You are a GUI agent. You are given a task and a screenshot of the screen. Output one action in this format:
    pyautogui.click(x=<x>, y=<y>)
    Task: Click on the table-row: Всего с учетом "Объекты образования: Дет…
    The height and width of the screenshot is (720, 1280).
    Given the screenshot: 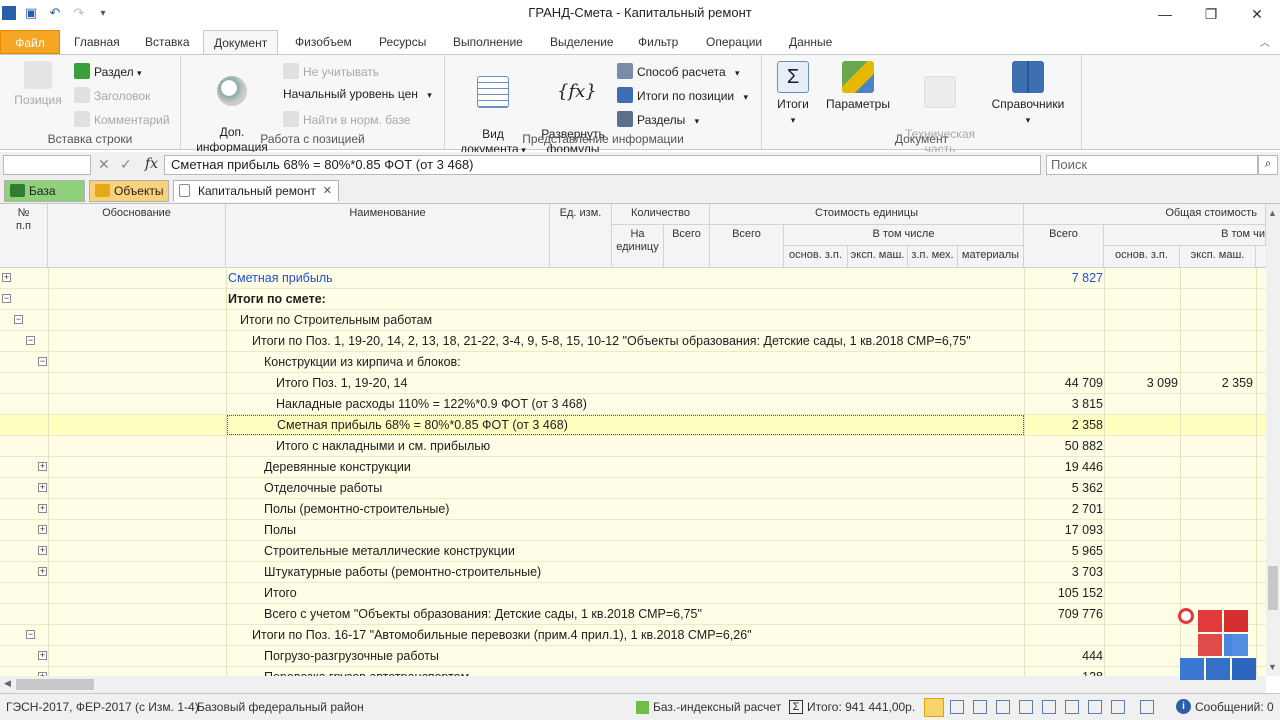 What is the action you would take?
    pyautogui.click(x=633, y=614)
    